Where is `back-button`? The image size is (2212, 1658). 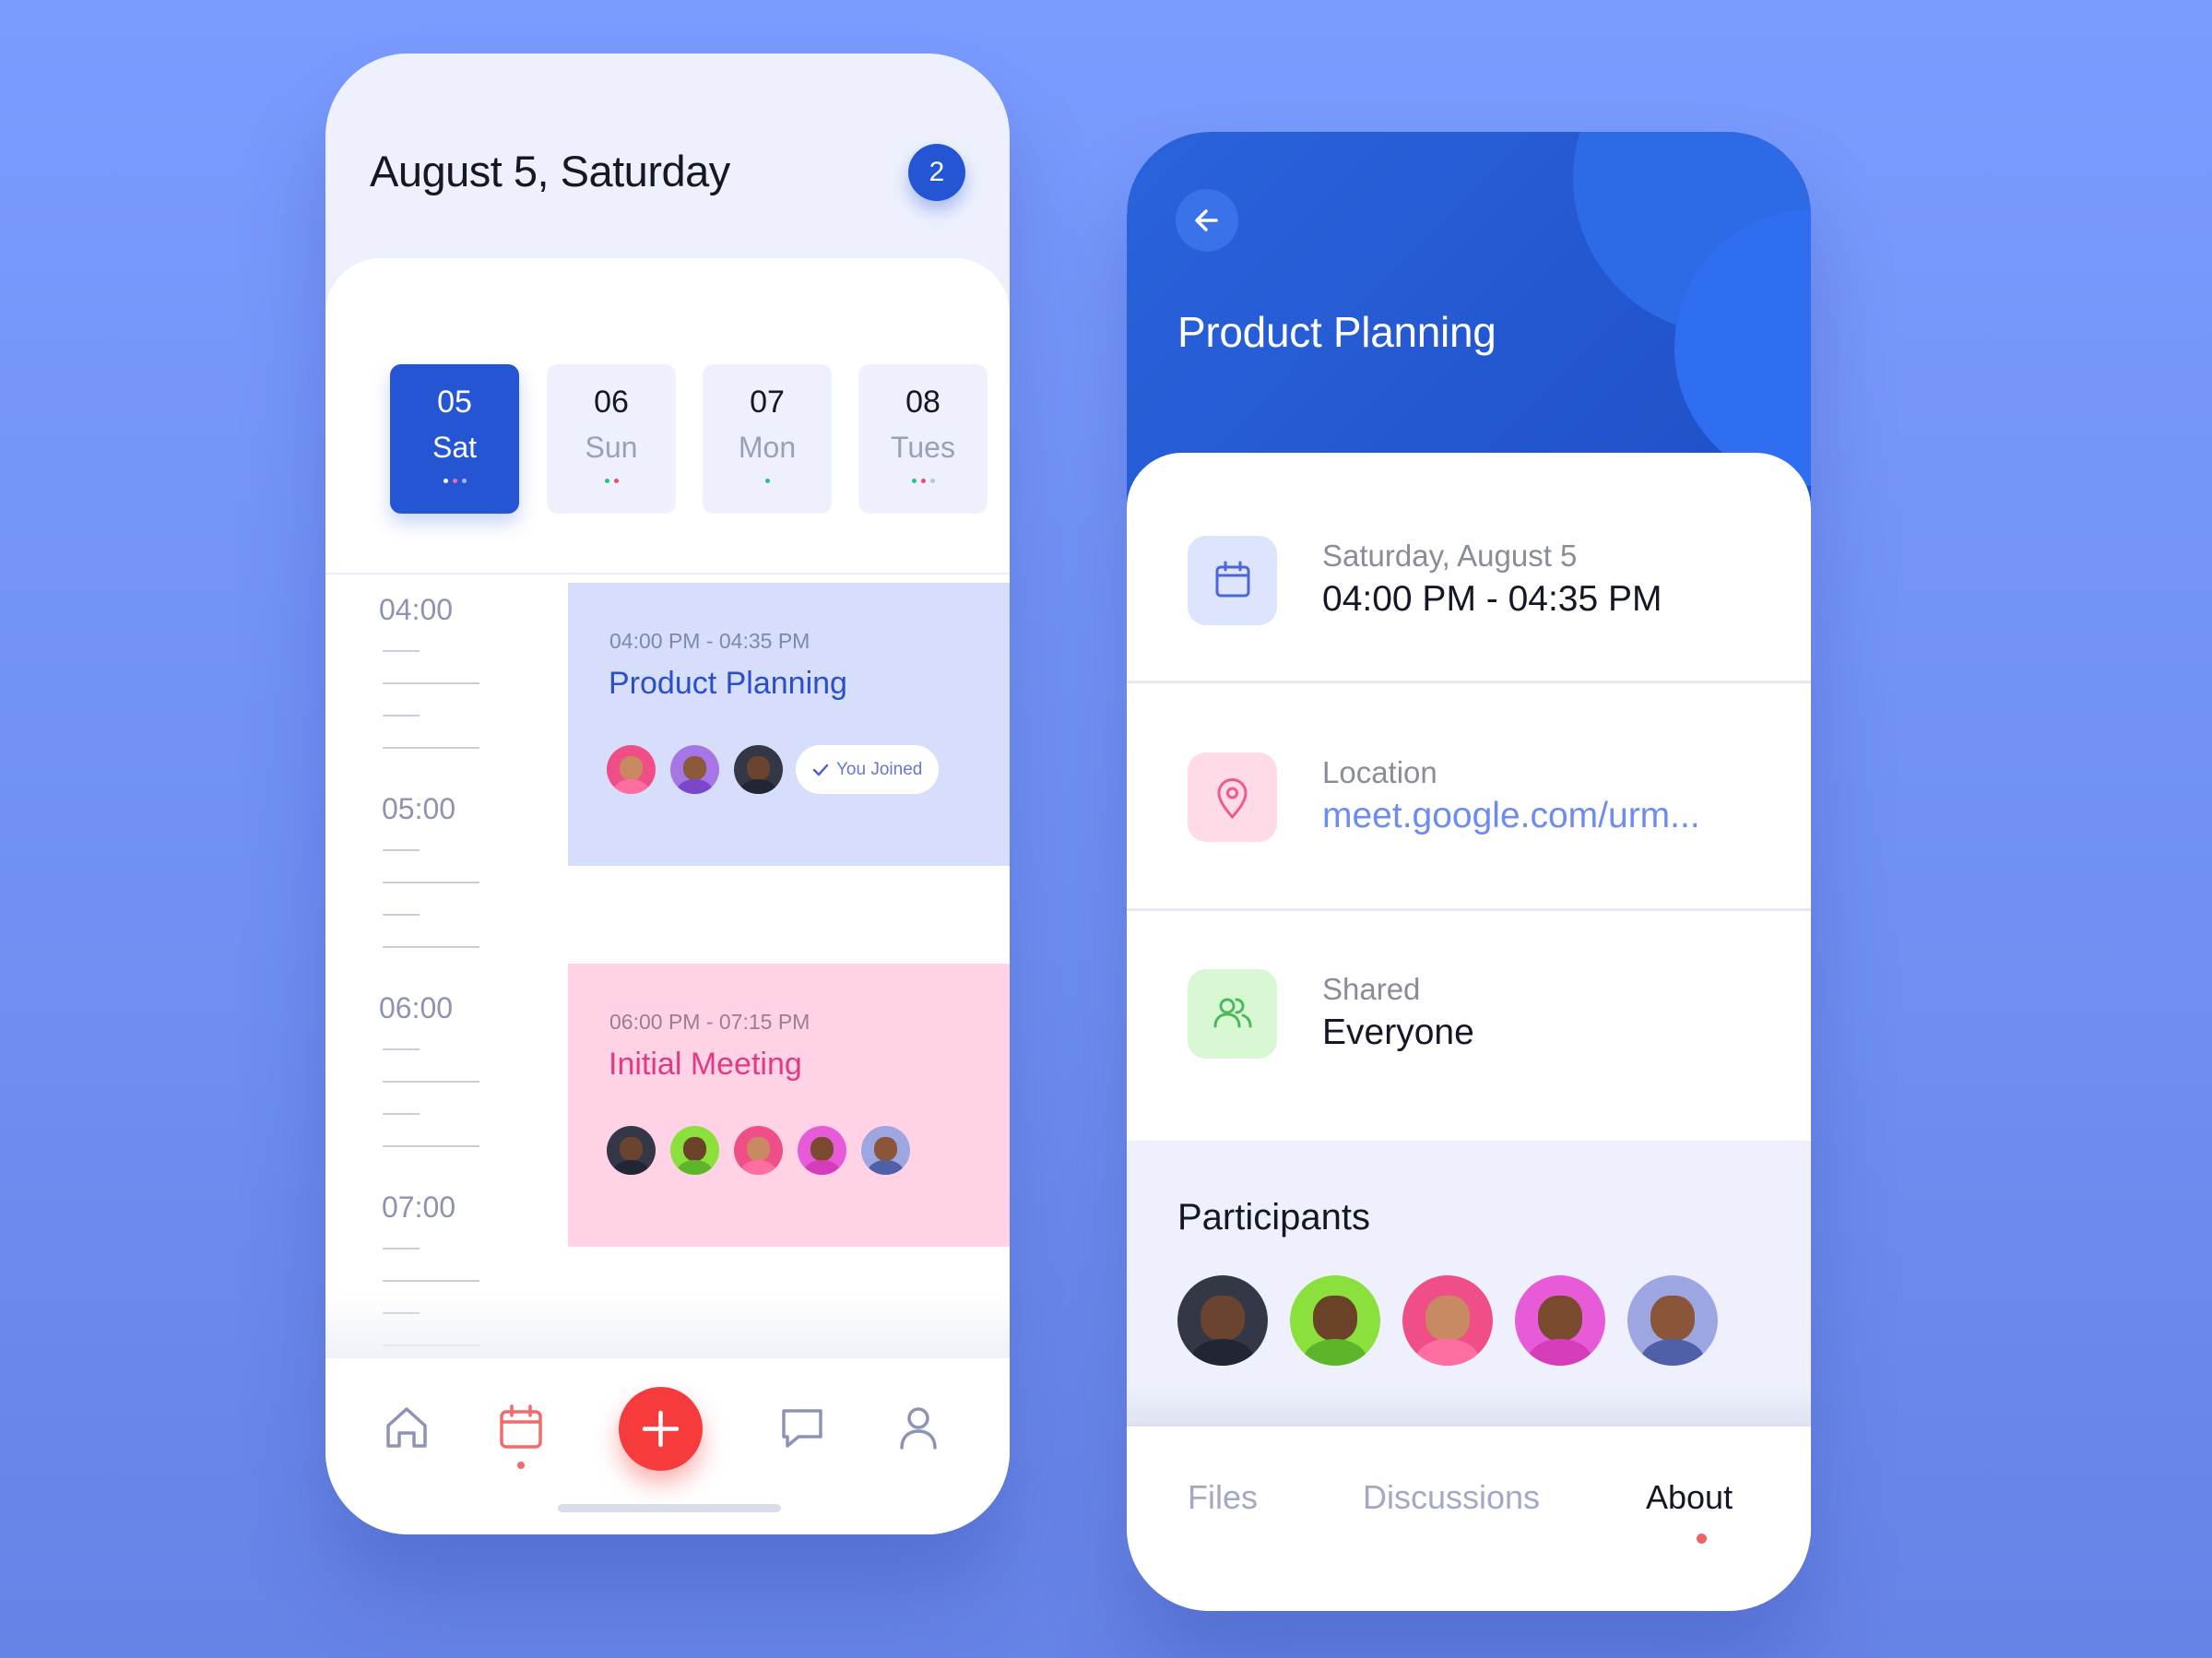
back-button is located at coordinates (1207, 220).